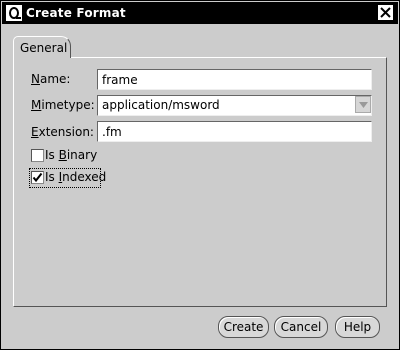 Image resolution: width=400 pixels, height=350 pixels. Describe the element at coordinates (200, 13) in the screenshot. I see `title-bar: Create Format` at that location.